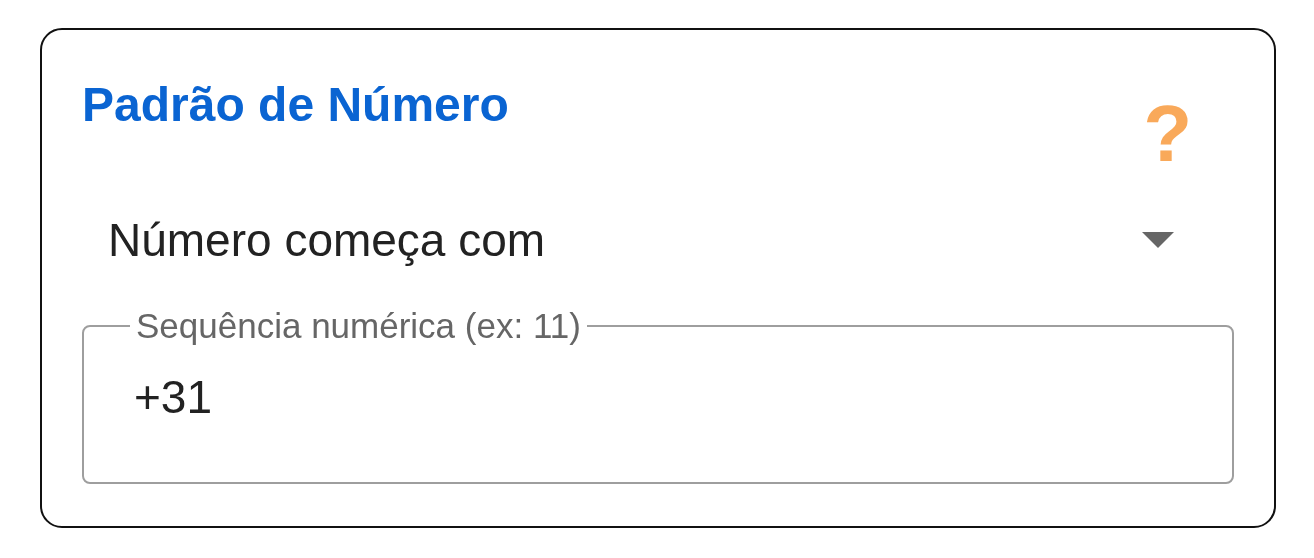  What do you see at coordinates (295, 105) in the screenshot?
I see `section-title: Padrão de Número` at bounding box center [295, 105].